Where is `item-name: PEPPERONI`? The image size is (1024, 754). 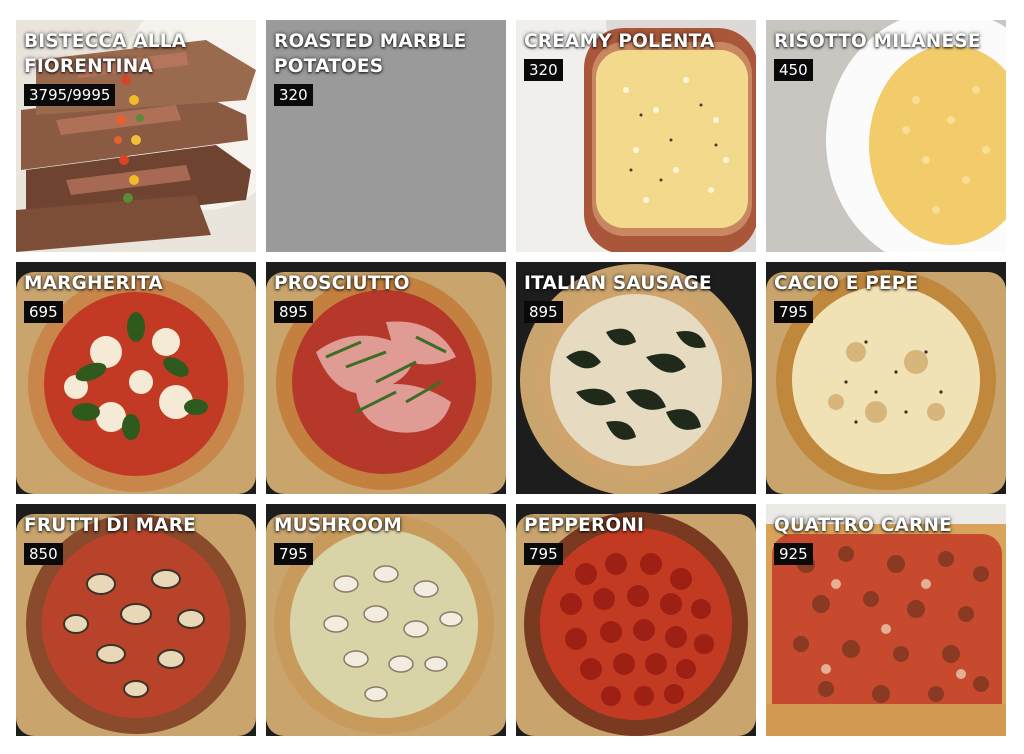 item-name: PEPPERONI is located at coordinates (584, 525).